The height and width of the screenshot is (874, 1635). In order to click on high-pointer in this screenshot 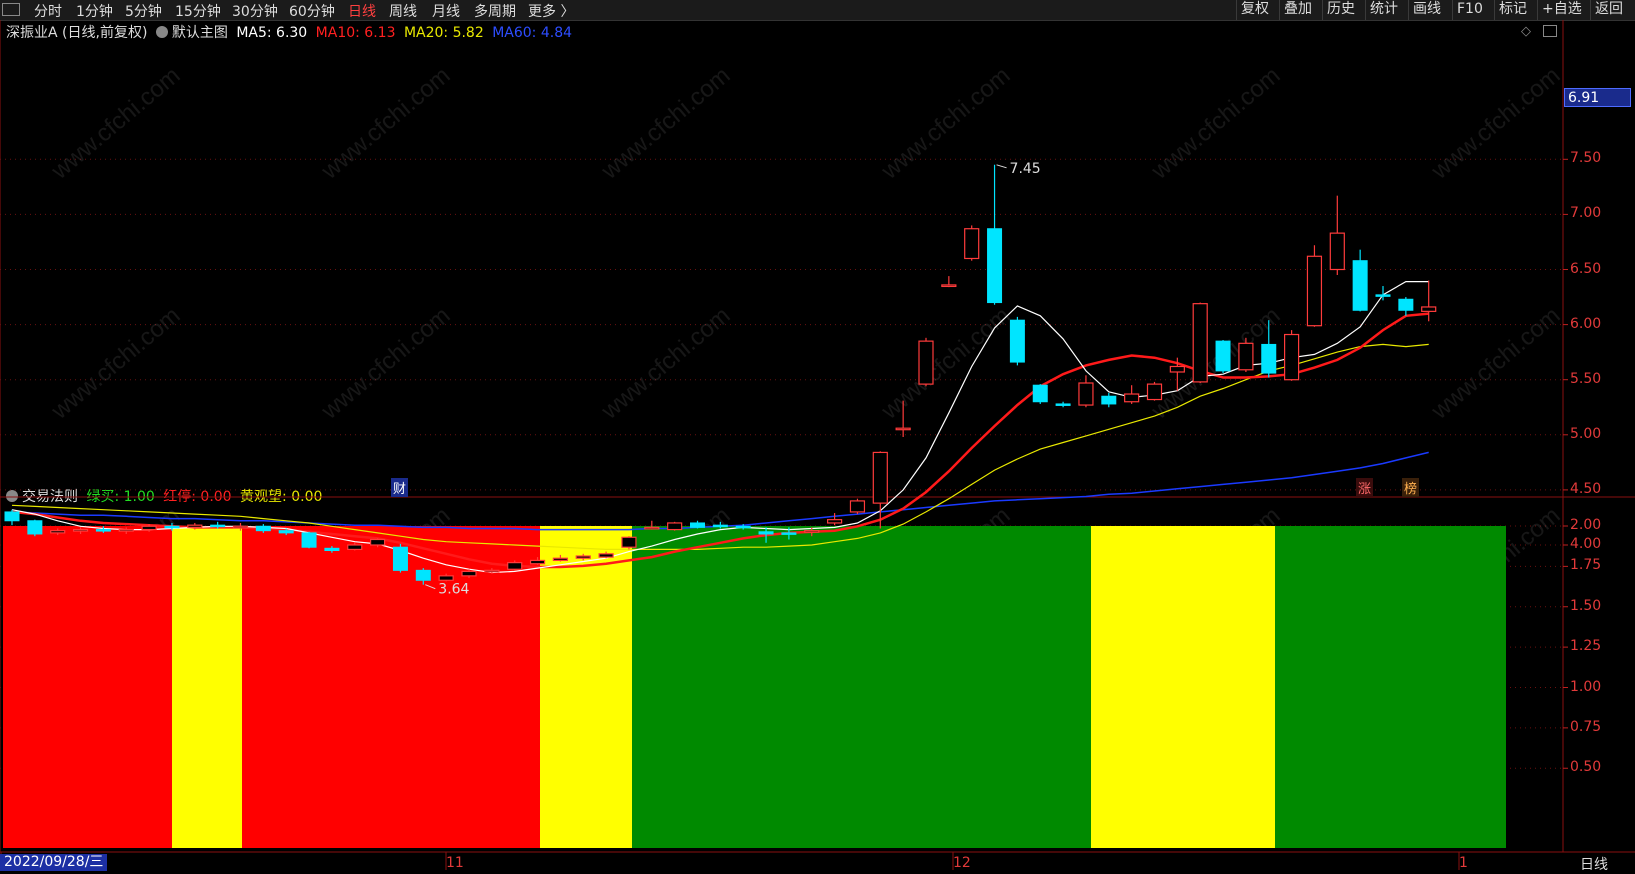, I will do `click(1001, 166)`.